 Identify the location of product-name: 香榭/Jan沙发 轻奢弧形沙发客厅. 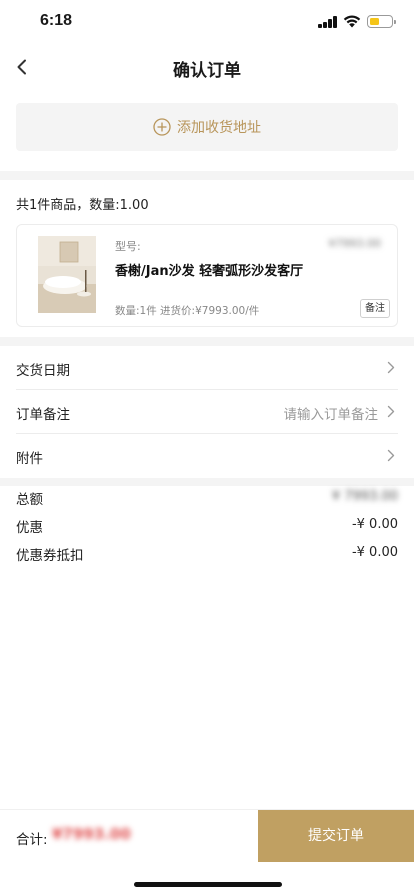
(209, 271).